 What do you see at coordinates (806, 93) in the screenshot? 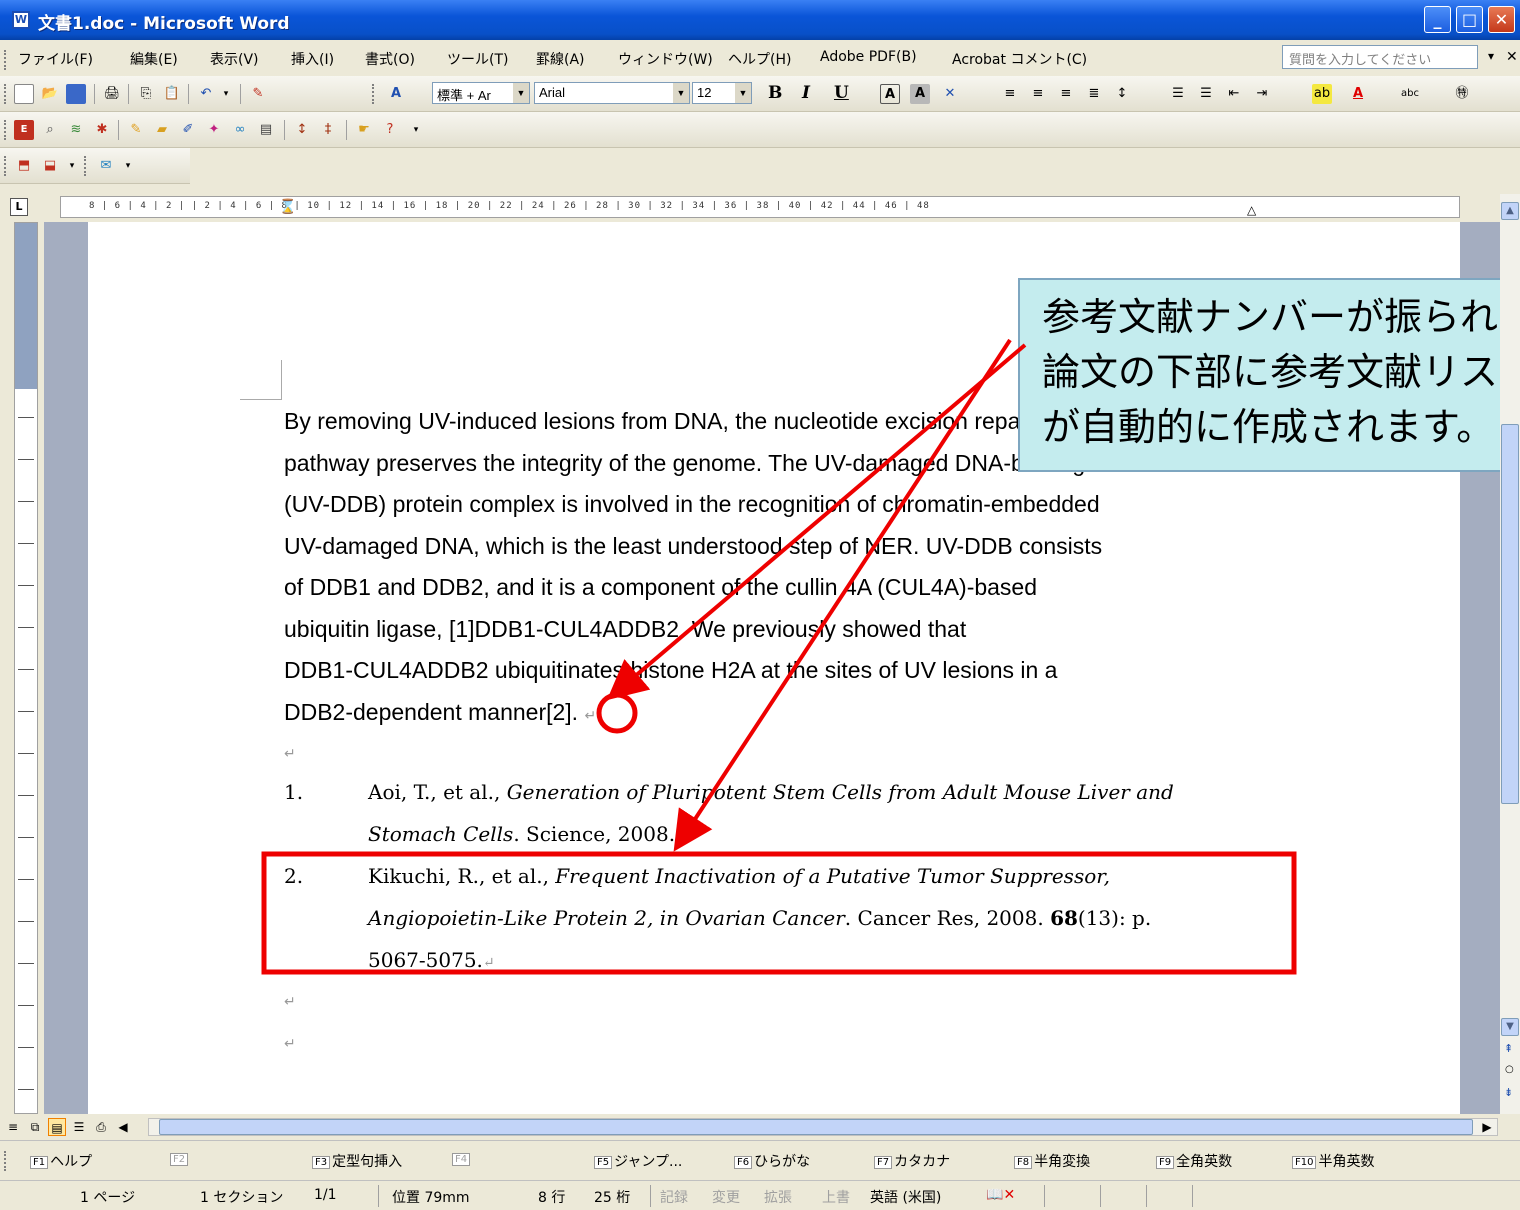
I see `italic-button: I` at bounding box center [806, 93].